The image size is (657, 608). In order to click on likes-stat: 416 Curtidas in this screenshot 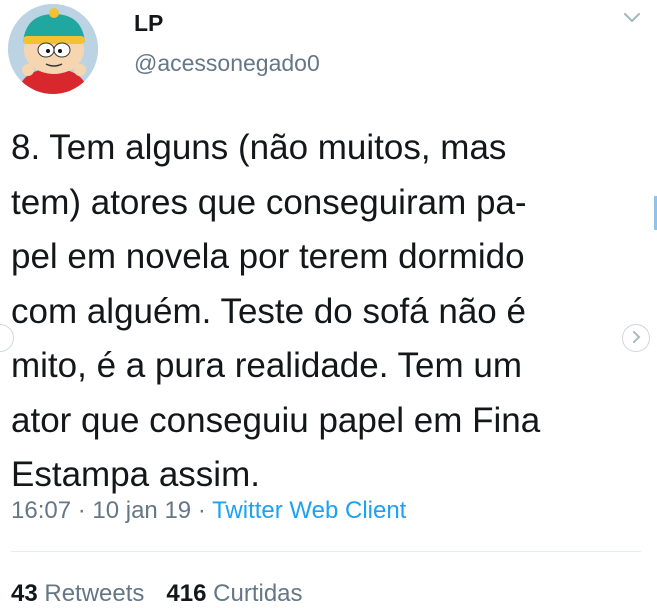, I will do `click(234, 593)`.